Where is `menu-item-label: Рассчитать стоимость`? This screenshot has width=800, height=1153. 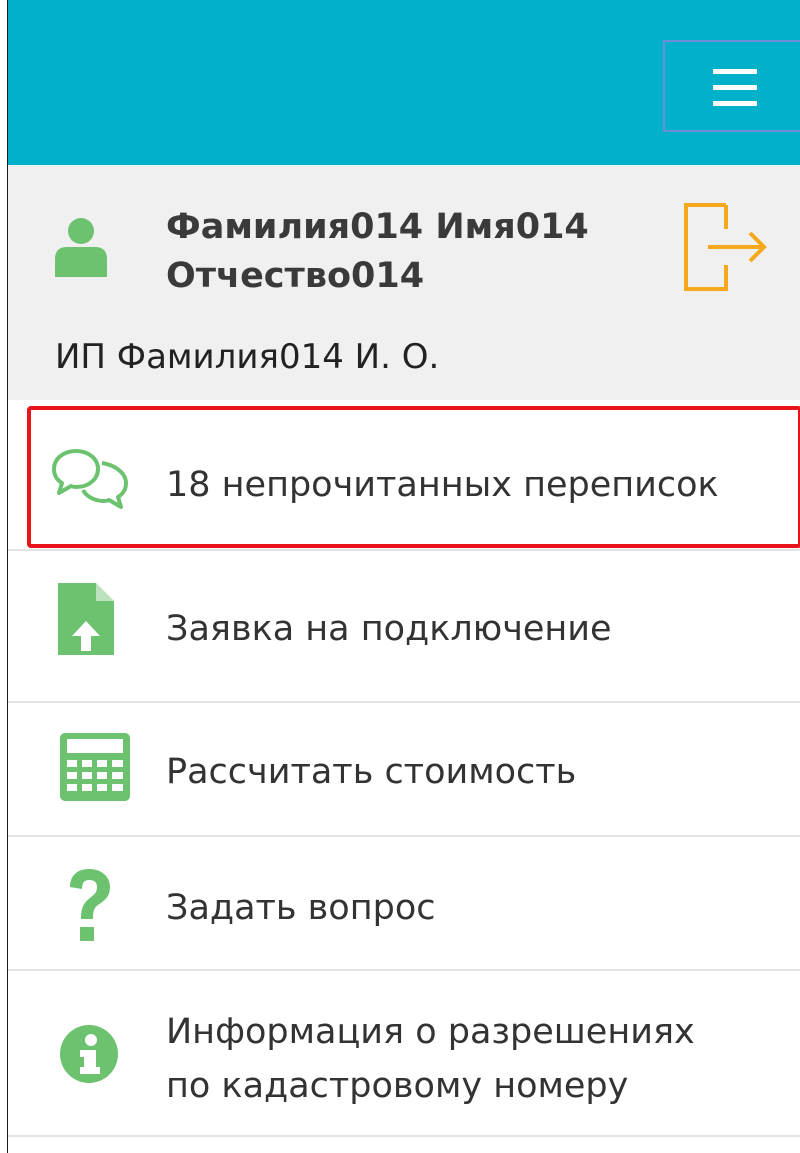 menu-item-label: Рассчитать стоимость is located at coordinates (371, 772).